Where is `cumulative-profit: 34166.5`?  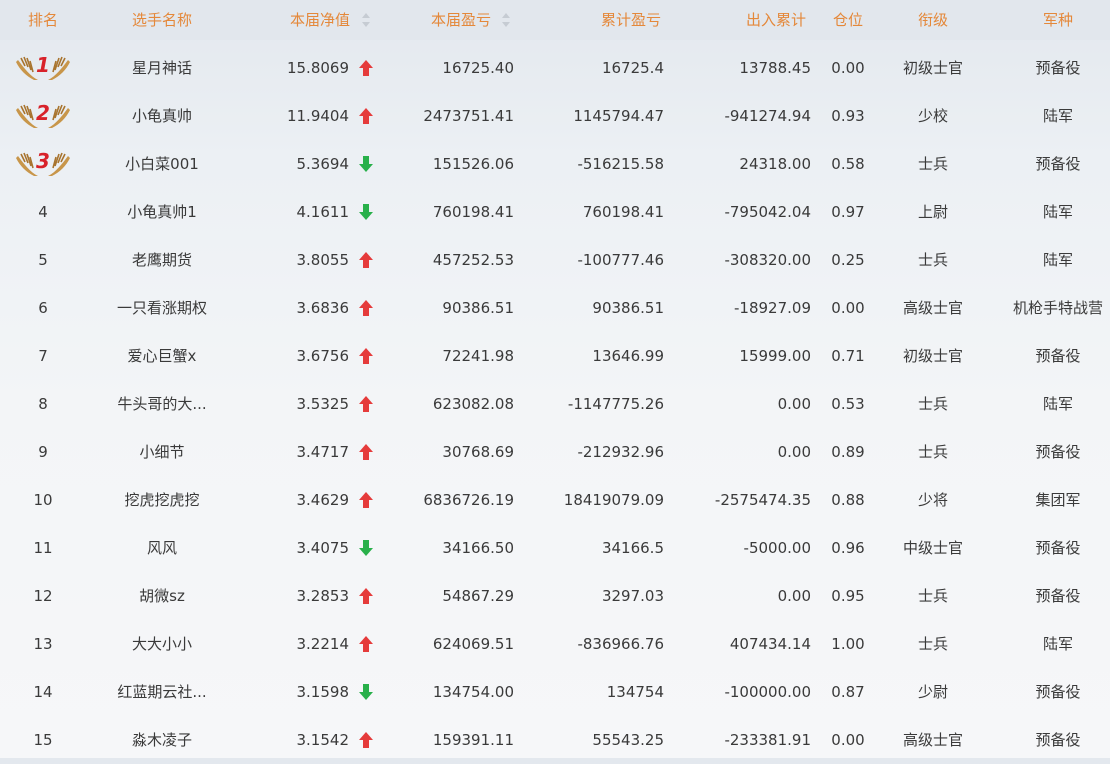 cumulative-profit: 34166.5 is located at coordinates (632, 548).